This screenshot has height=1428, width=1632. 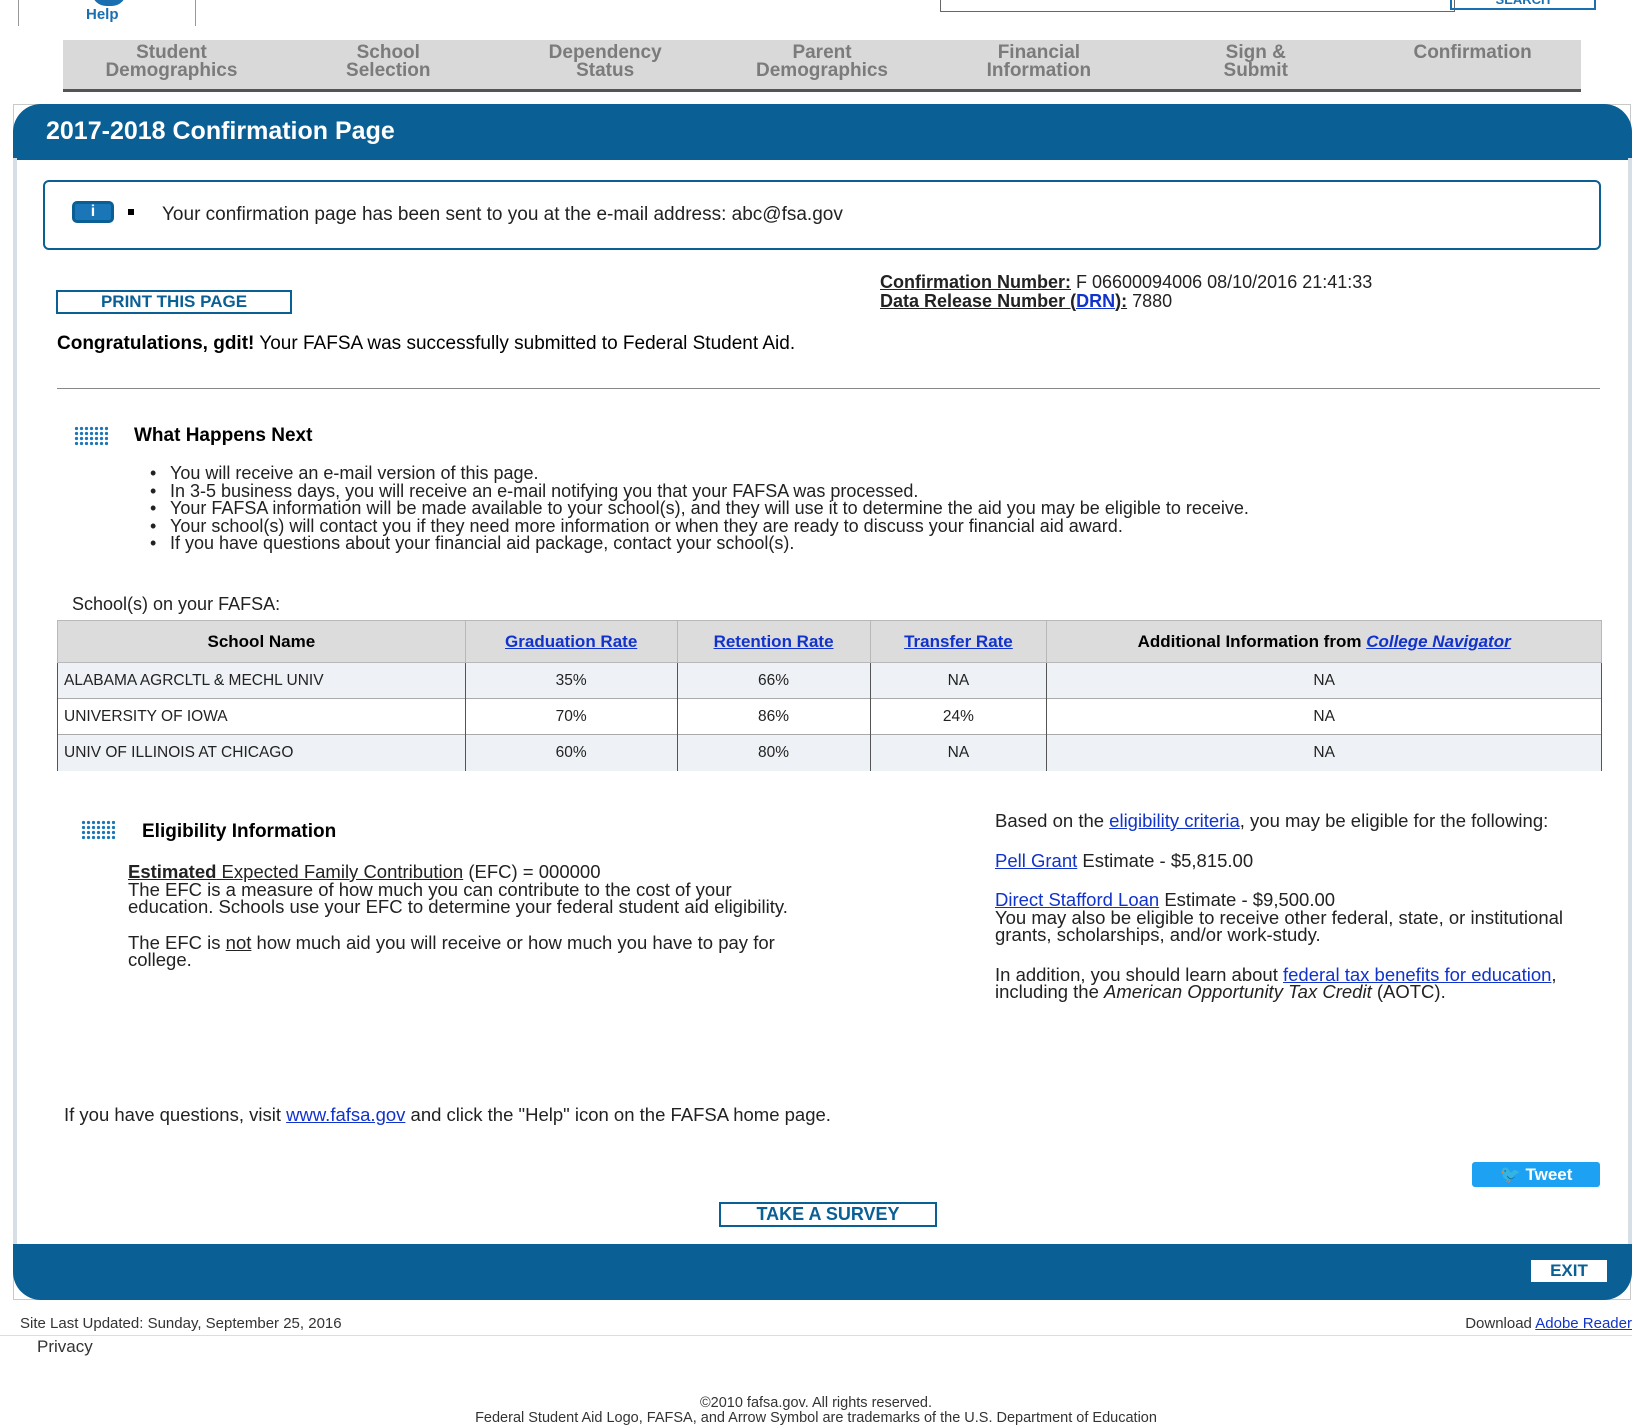 I want to click on step-dependency-status: Dependency Status, so click(x=605, y=64).